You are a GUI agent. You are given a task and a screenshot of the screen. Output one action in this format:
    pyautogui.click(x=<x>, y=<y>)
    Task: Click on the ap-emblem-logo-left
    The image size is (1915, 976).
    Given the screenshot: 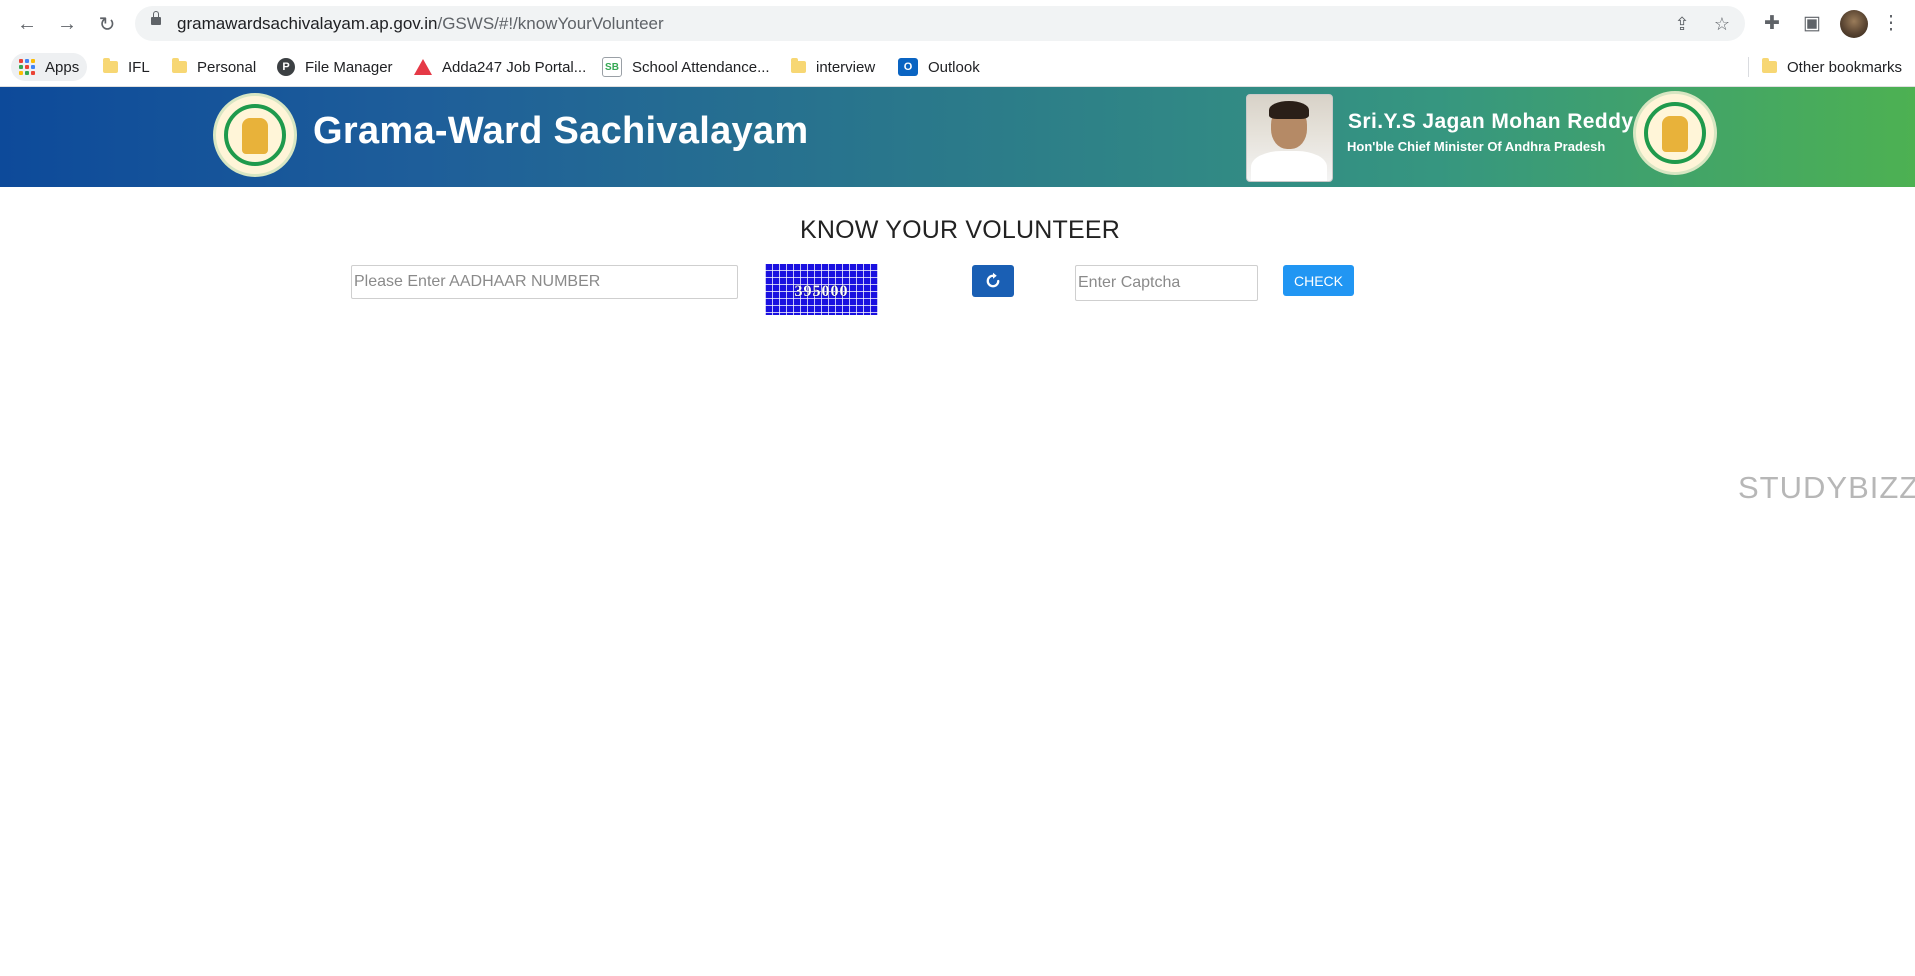 What is the action you would take?
    pyautogui.click(x=255, y=135)
    